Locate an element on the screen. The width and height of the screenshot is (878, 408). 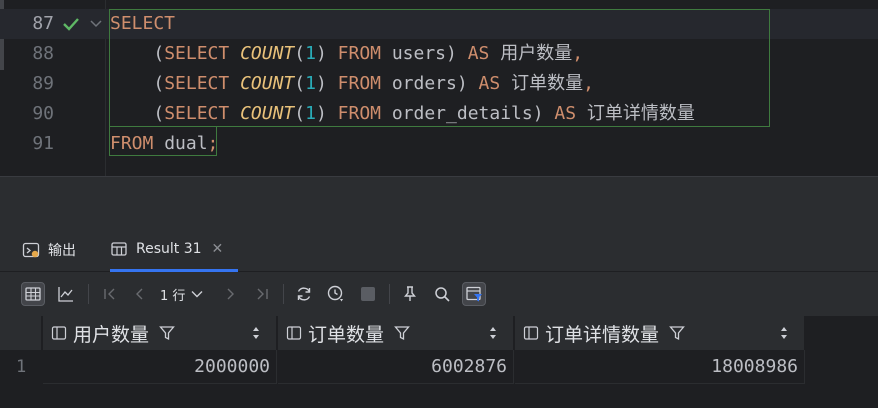
chart-view-button is located at coordinates (66, 294).